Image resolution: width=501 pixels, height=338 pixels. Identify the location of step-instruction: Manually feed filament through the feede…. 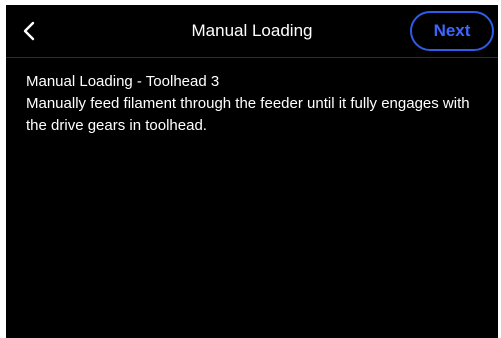
(248, 114).